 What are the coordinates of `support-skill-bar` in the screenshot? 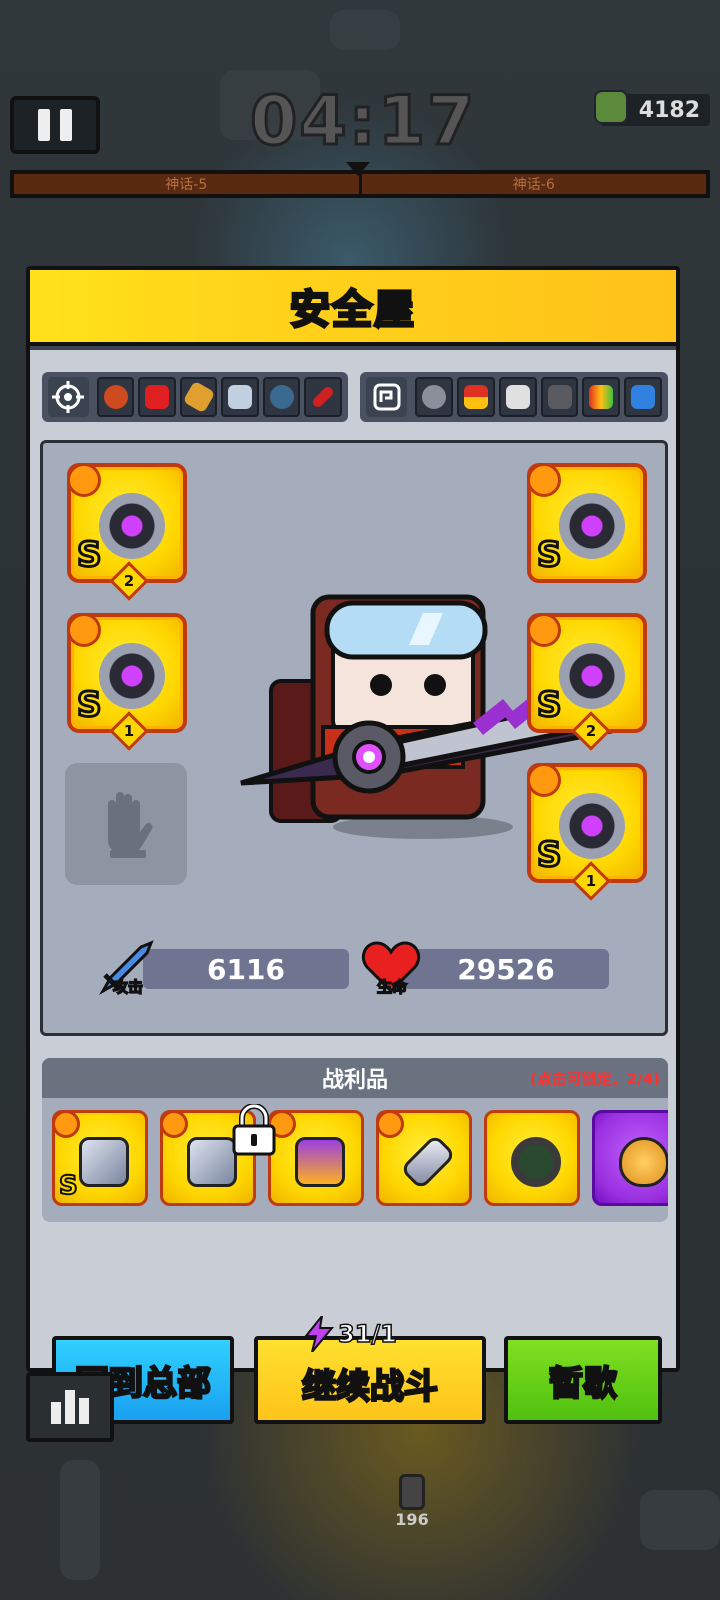 It's located at (514, 397).